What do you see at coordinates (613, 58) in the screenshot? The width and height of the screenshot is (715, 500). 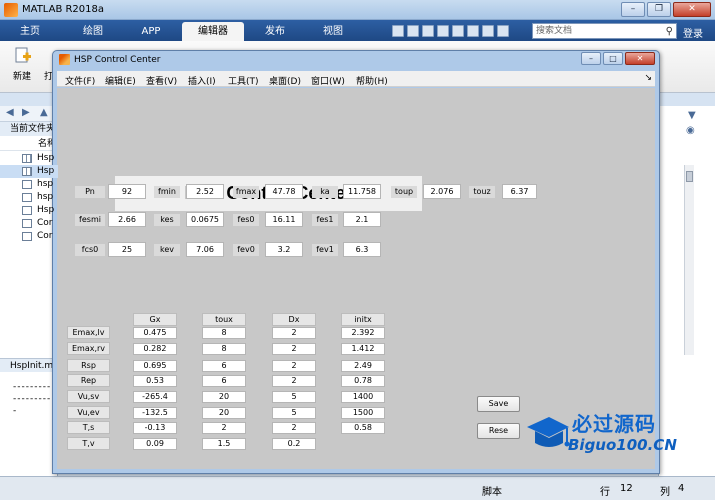 I see `figure-maximize-button: □` at bounding box center [613, 58].